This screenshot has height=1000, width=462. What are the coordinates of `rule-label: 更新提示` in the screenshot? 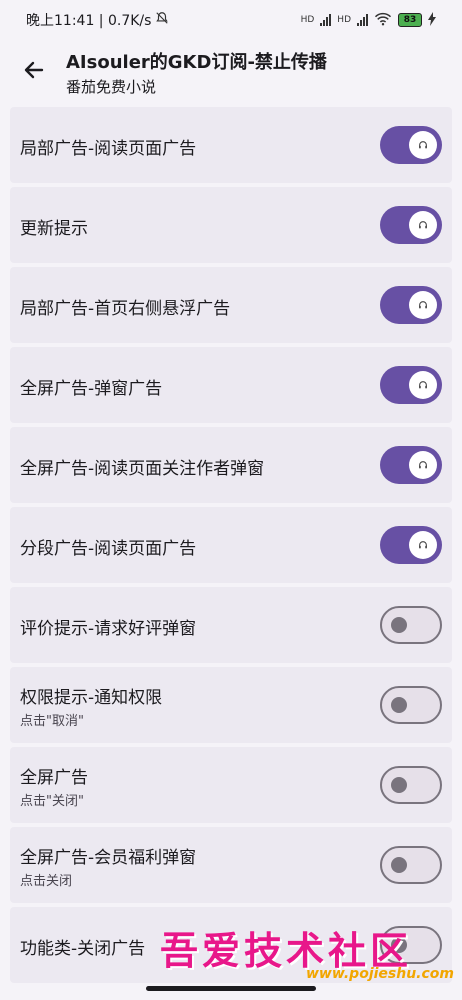 It's located at (54, 229).